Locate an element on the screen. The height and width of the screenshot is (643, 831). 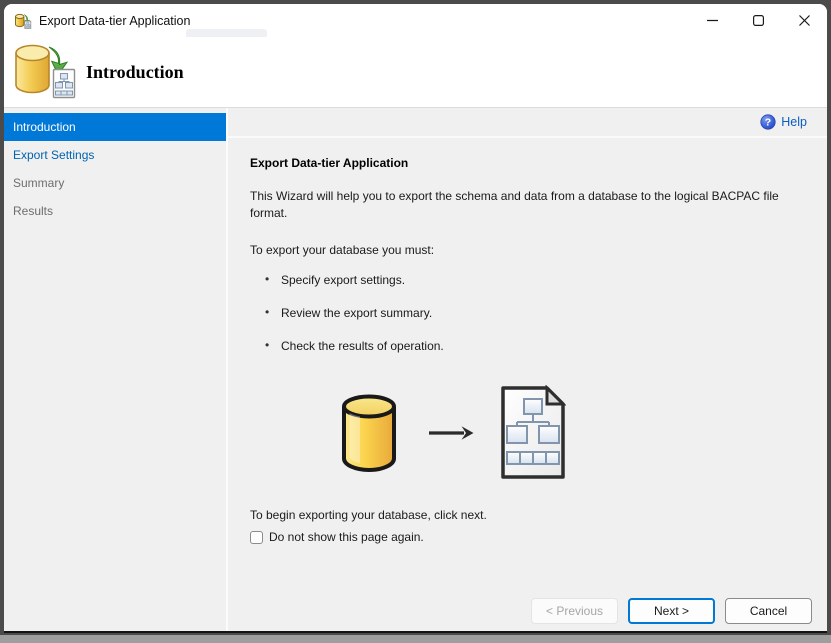
help-icon: ? is located at coordinates (768, 122).